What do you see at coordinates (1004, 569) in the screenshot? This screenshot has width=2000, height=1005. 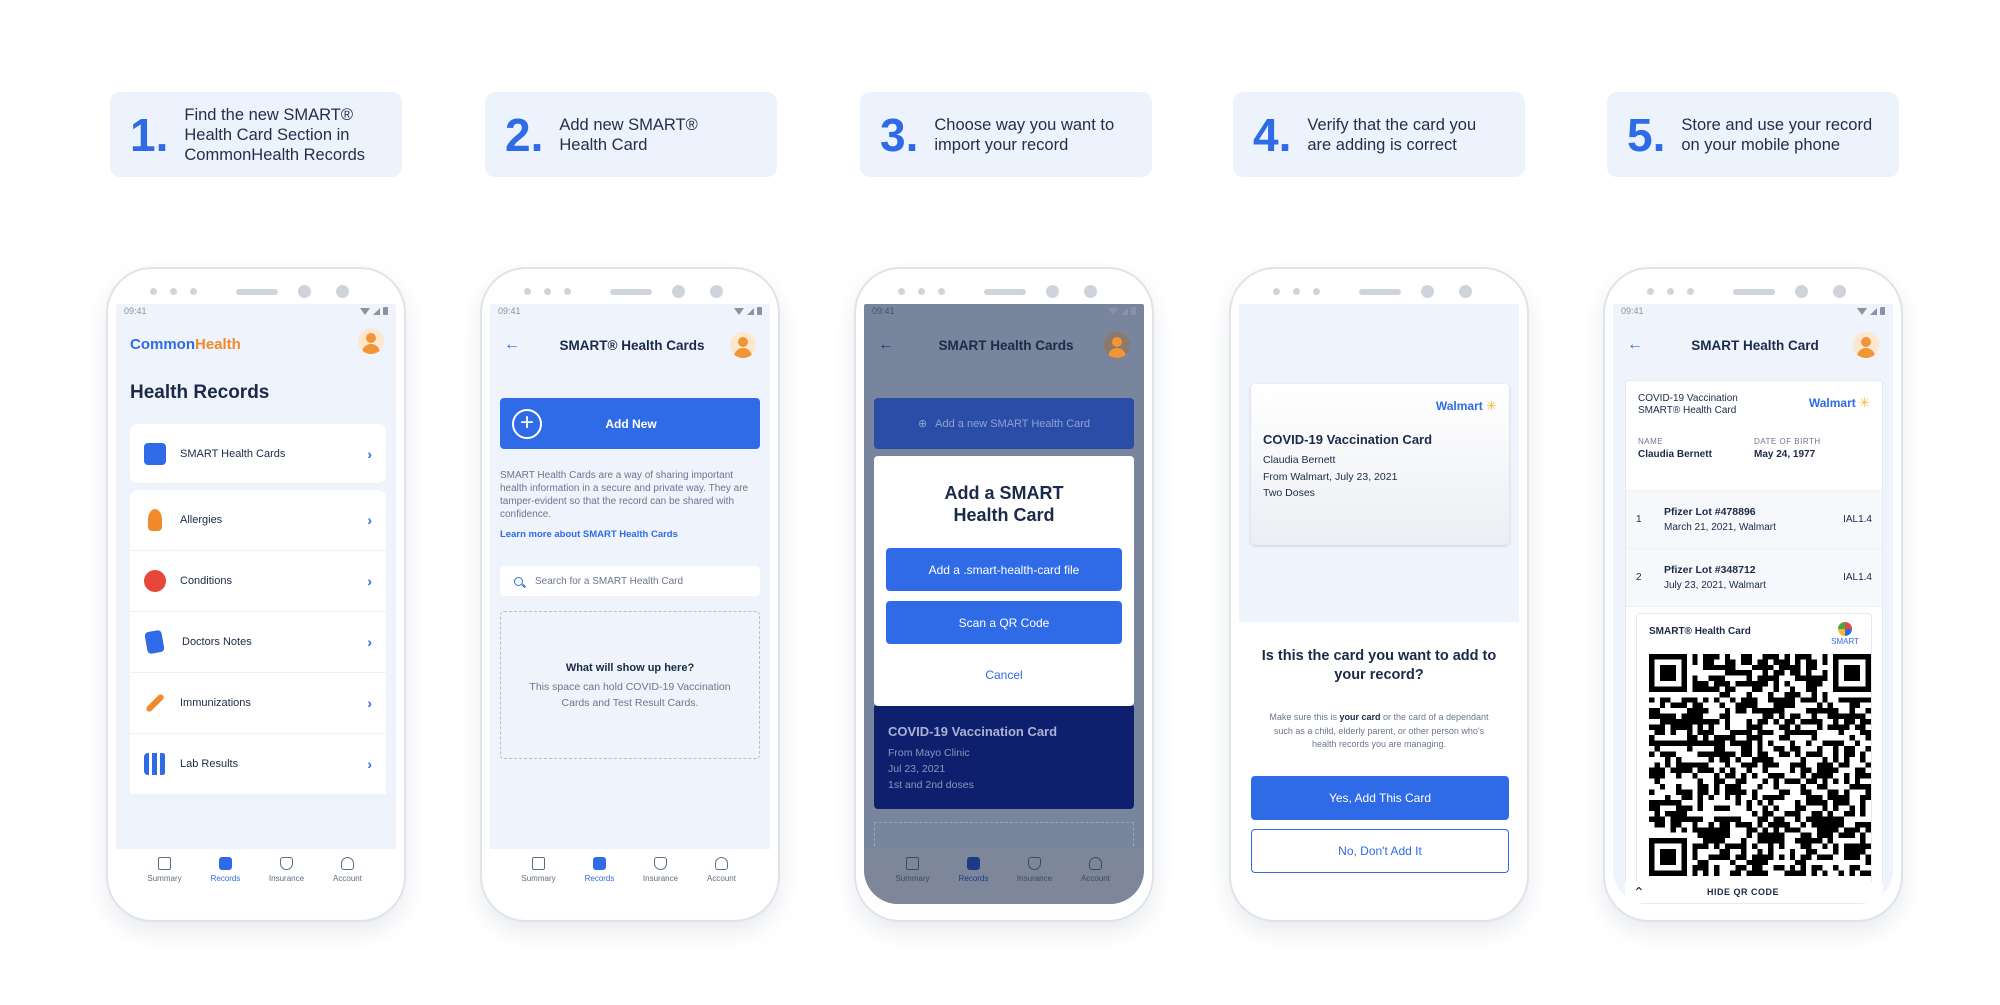 I see `add-file-button: Add a .smart-health-card file` at bounding box center [1004, 569].